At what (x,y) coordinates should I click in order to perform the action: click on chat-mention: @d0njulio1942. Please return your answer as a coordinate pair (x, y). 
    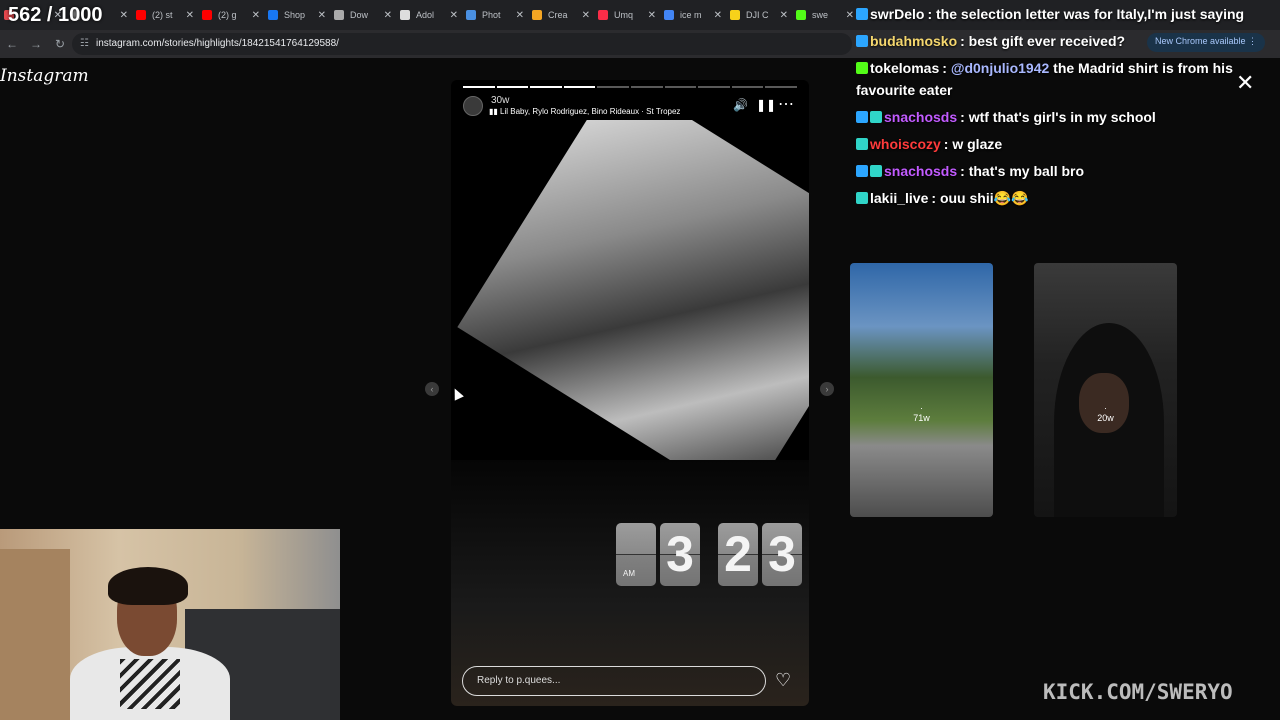
    Looking at the image, I should click on (1000, 68).